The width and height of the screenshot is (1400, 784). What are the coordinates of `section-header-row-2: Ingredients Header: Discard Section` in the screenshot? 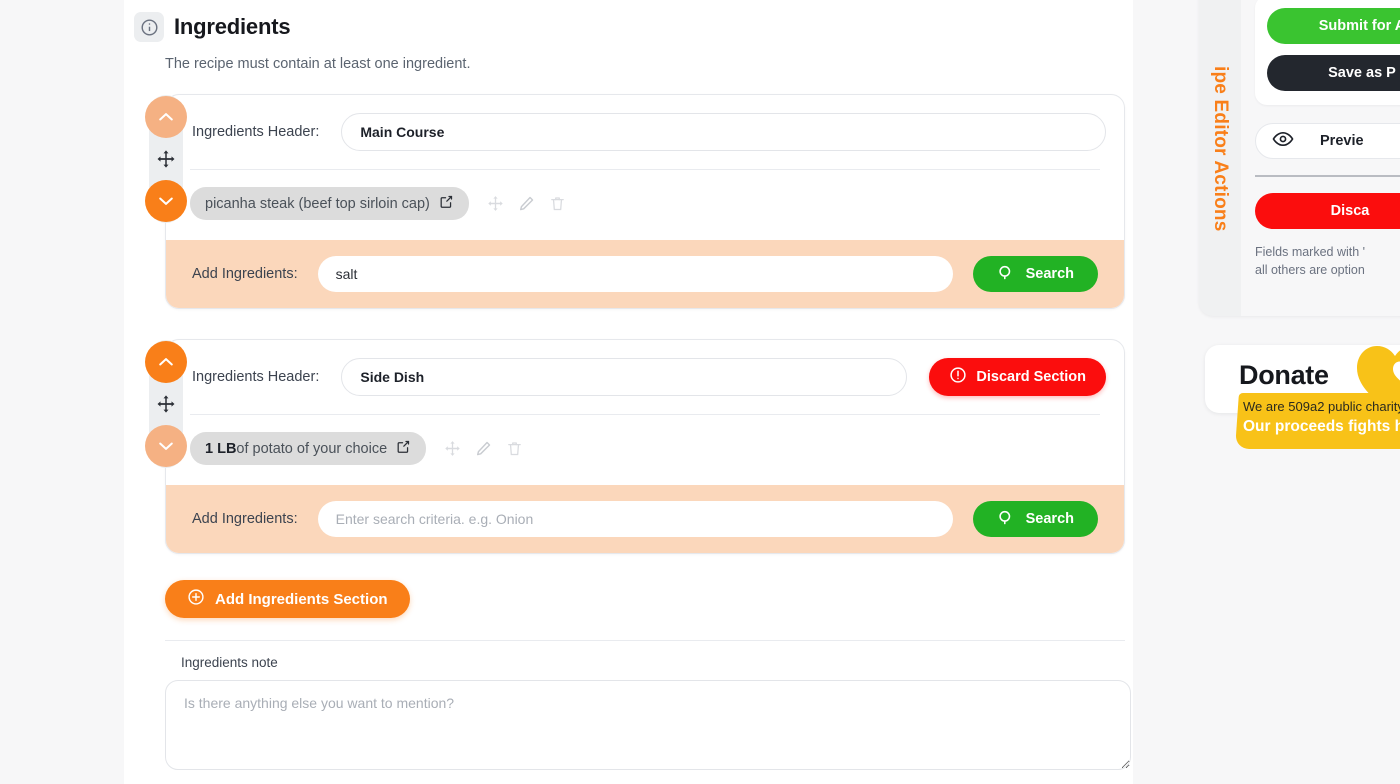 It's located at (645, 377).